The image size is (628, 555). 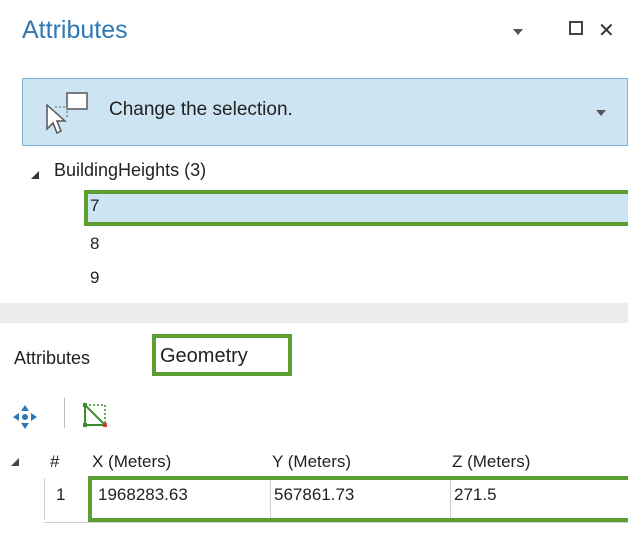 What do you see at coordinates (576, 28) in the screenshot?
I see `maximize-icon` at bounding box center [576, 28].